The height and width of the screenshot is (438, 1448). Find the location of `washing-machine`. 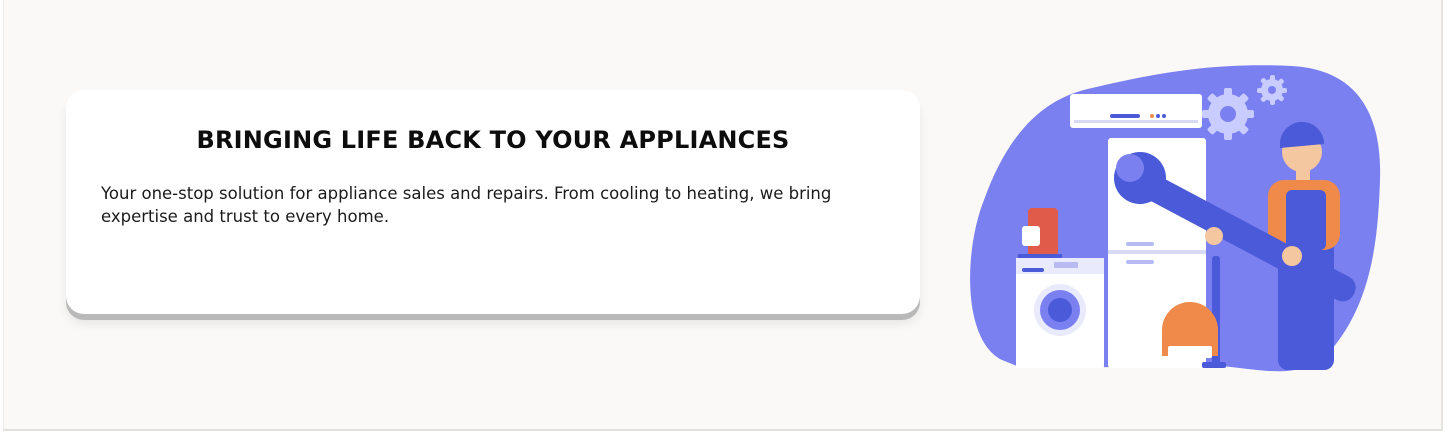

washing-machine is located at coordinates (1060, 313).